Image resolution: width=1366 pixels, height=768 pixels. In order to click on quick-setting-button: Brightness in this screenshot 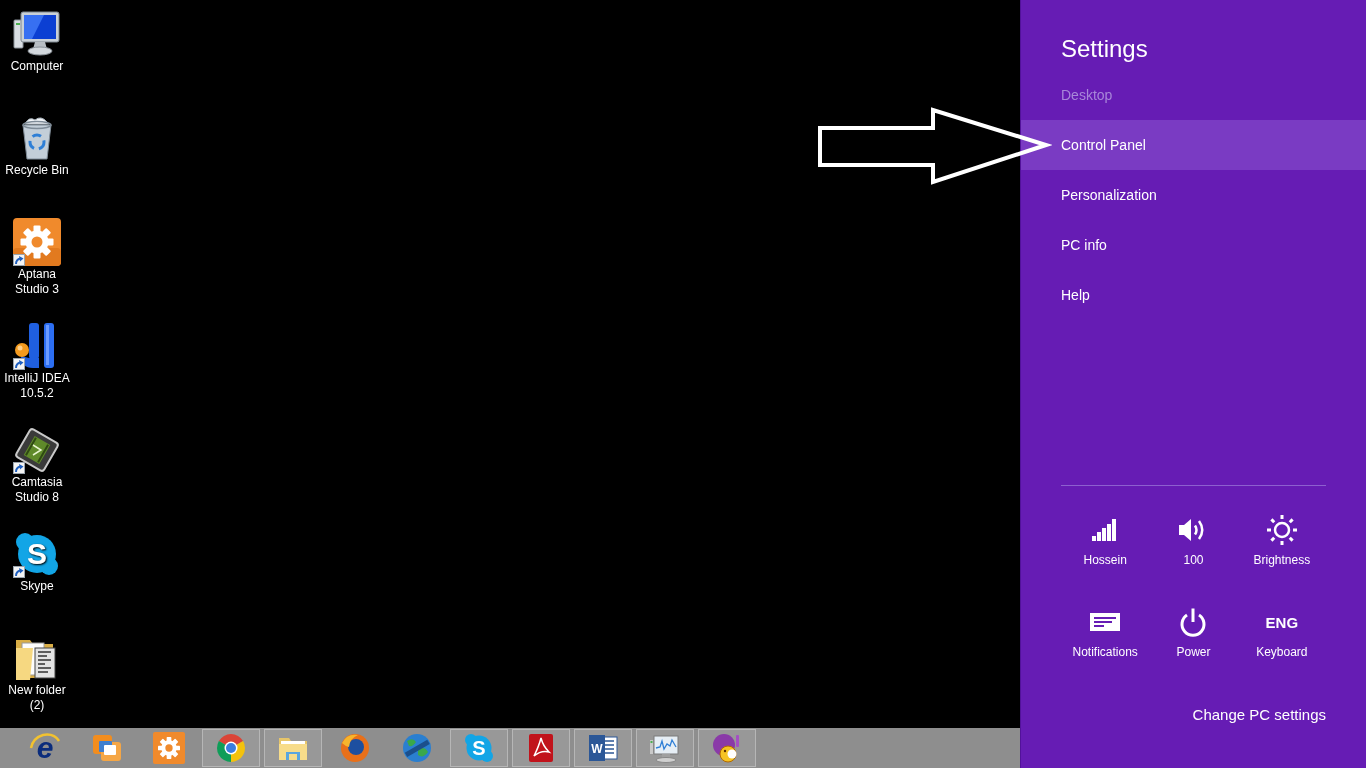, I will do `click(1281, 542)`.